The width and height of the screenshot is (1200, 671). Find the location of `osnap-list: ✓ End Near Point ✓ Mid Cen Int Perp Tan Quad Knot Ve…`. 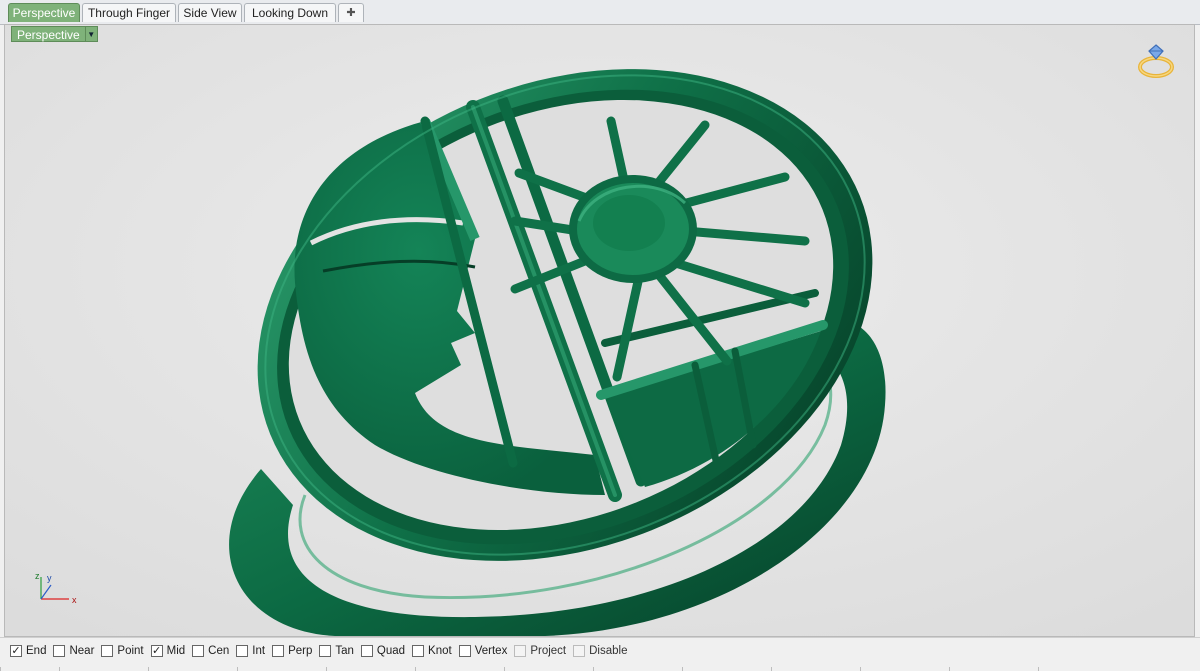

osnap-list: ✓ End Near Point ✓ Mid Cen Int Perp Tan Quad Knot Ve… is located at coordinates (322, 651).